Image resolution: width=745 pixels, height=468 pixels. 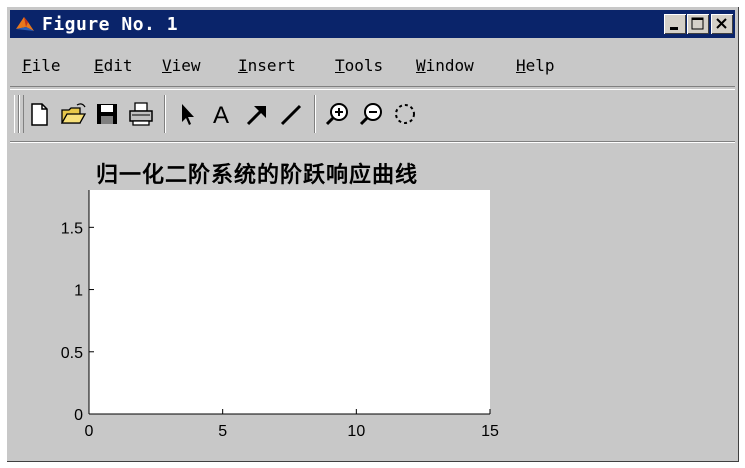 I want to click on open-button, so click(x=73, y=114).